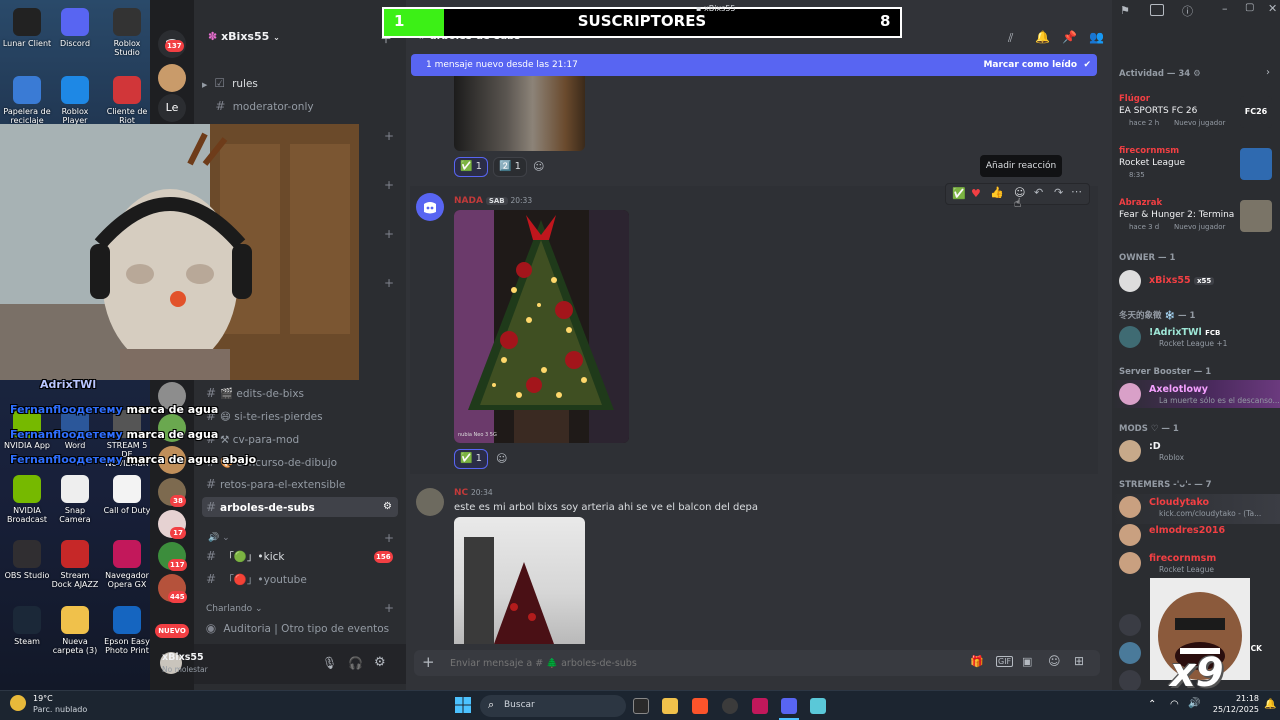 This screenshot has width=1280, height=720. I want to click on weather-icon, so click(18, 703).